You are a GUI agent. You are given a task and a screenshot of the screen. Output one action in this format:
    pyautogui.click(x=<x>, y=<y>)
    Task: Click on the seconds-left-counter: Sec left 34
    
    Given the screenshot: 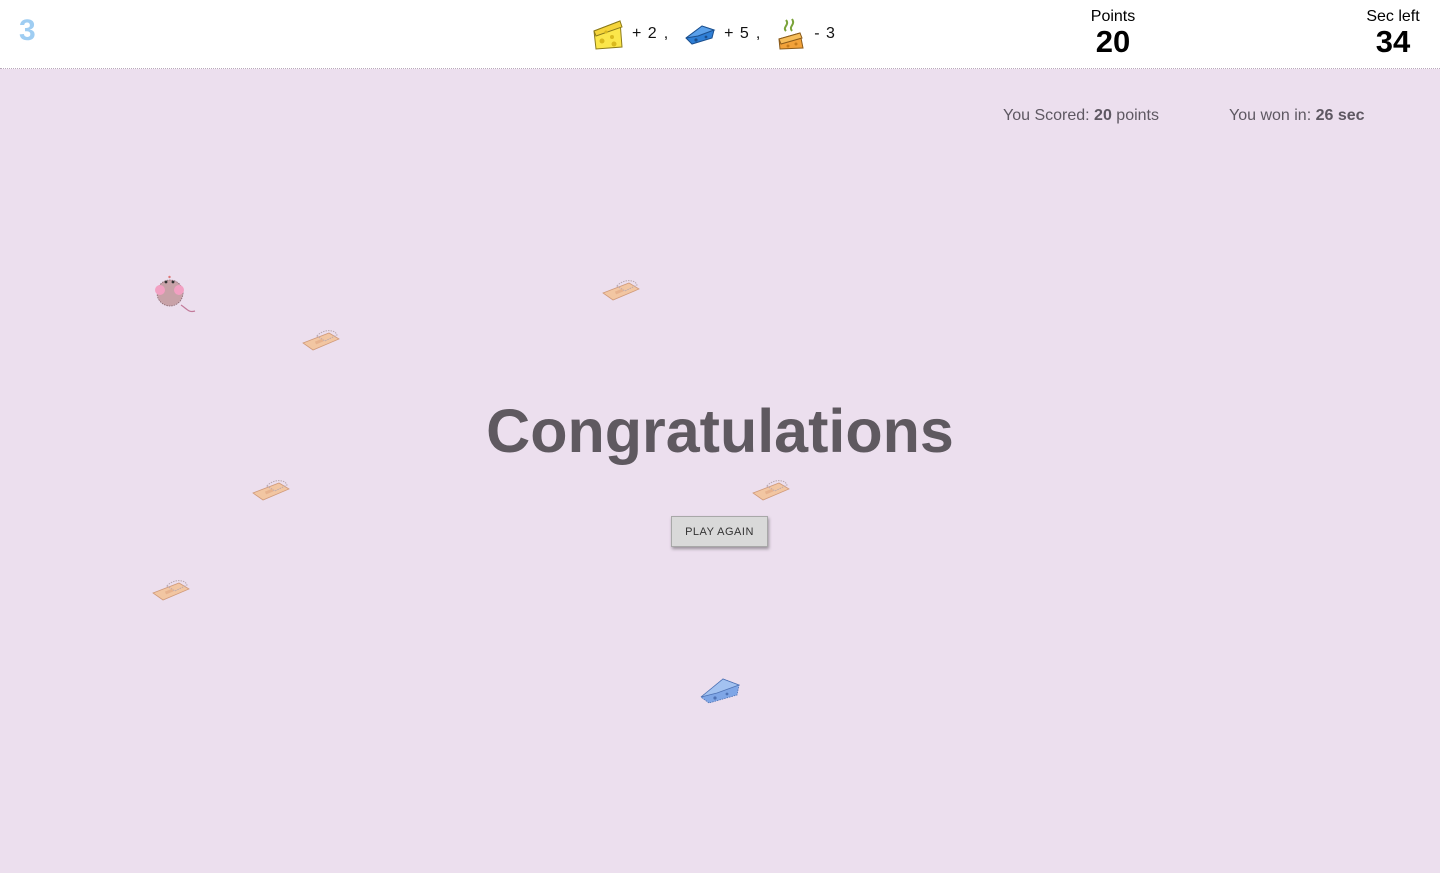 What is the action you would take?
    pyautogui.click(x=1393, y=33)
    